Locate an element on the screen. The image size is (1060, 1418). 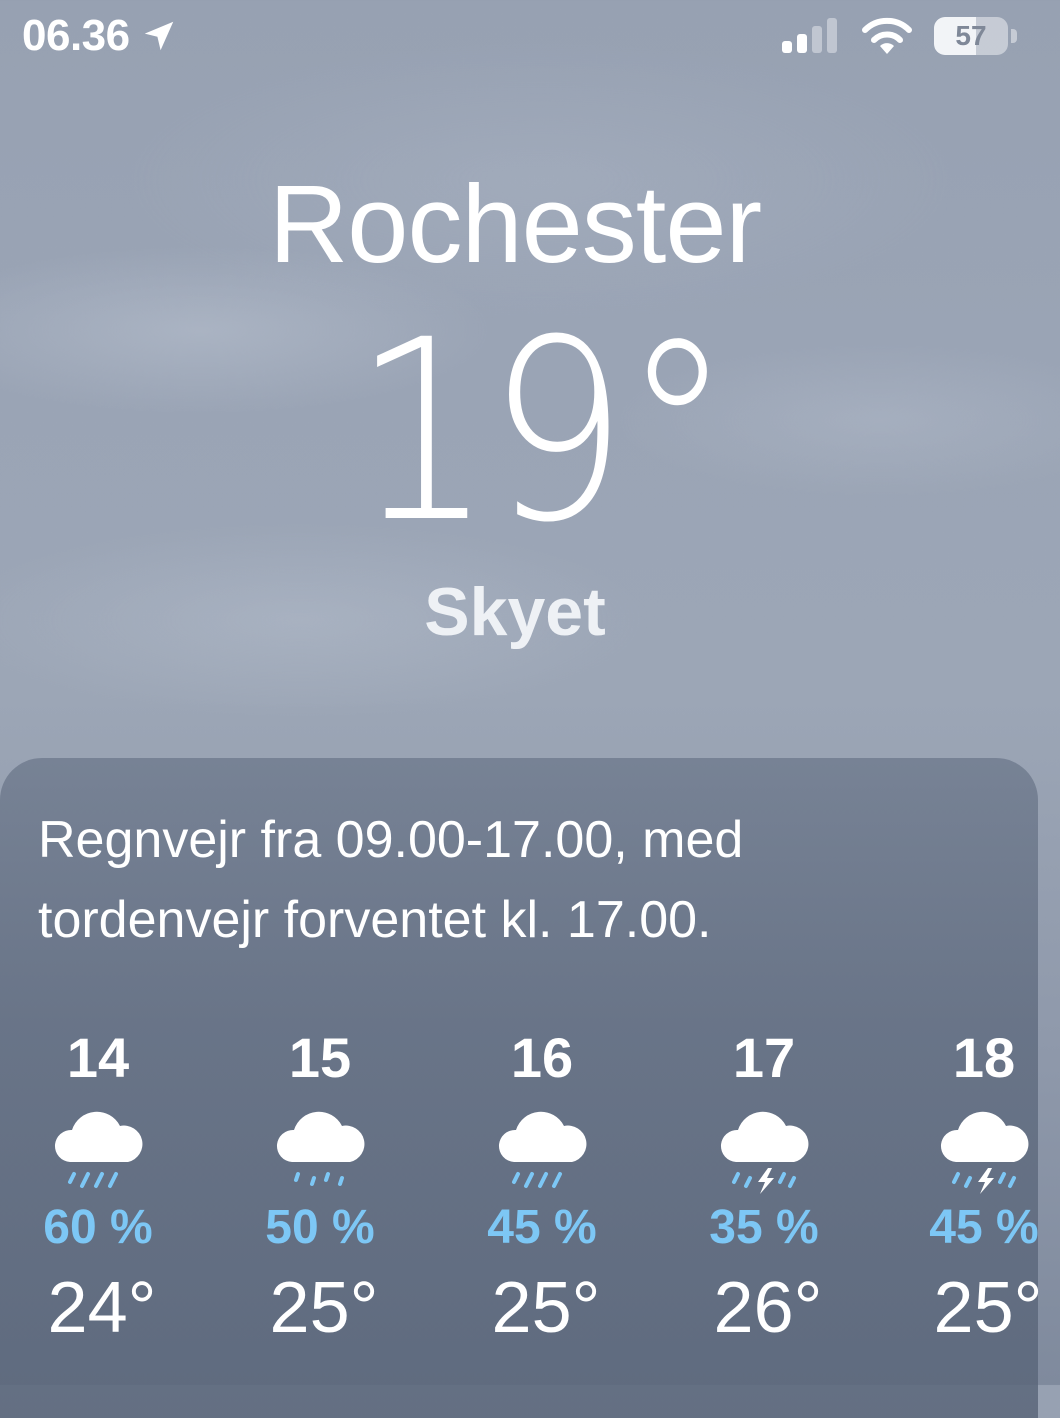
forecast-summary-line1: Regnvejr fra 09.00-17.00, med is located at coordinates (391, 840).